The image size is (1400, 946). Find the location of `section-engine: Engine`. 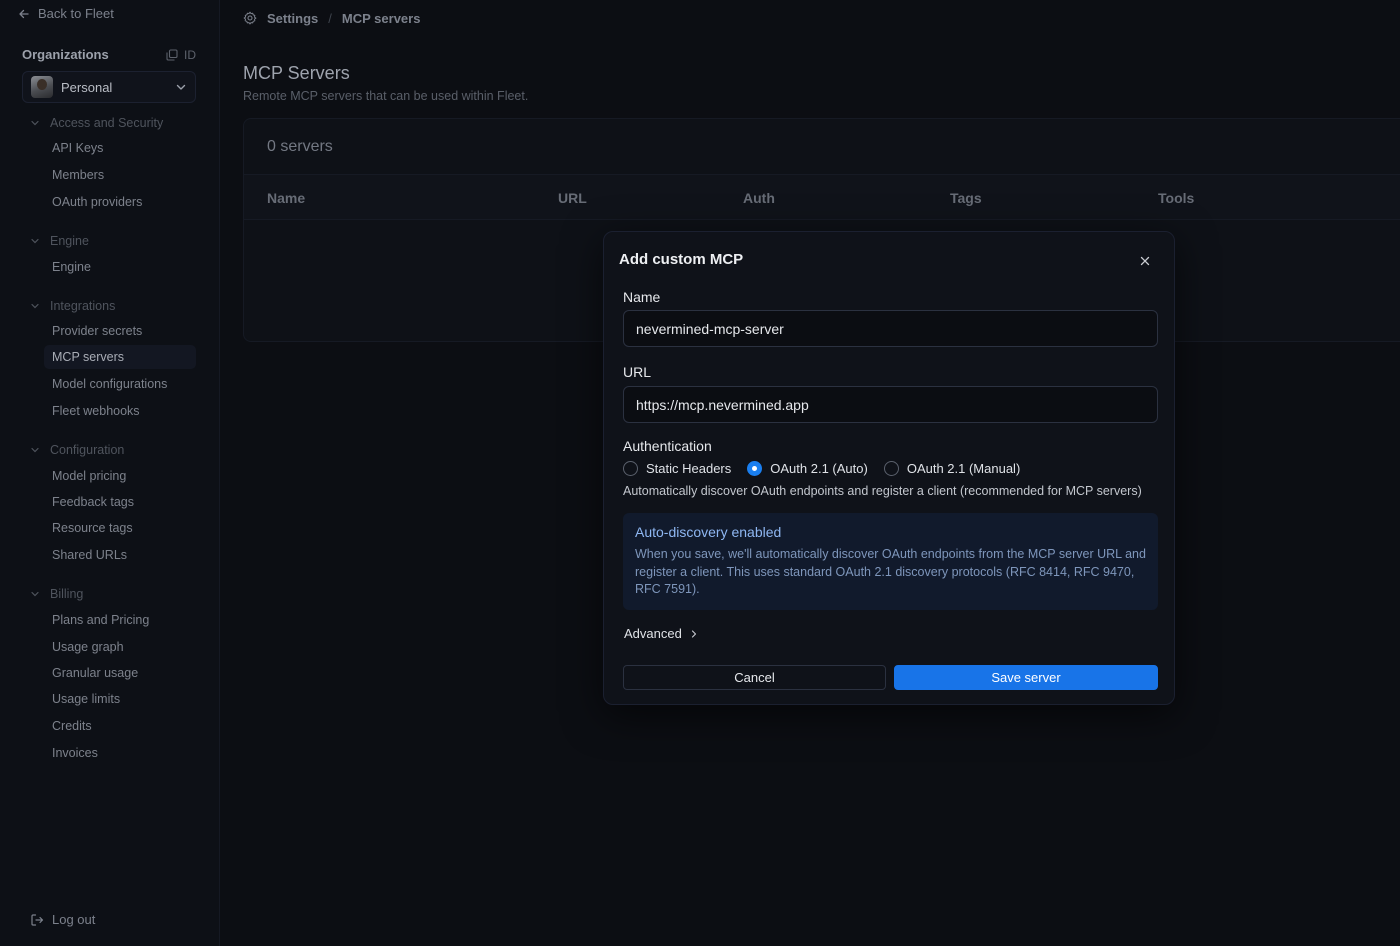

section-engine: Engine is located at coordinates (59, 241).